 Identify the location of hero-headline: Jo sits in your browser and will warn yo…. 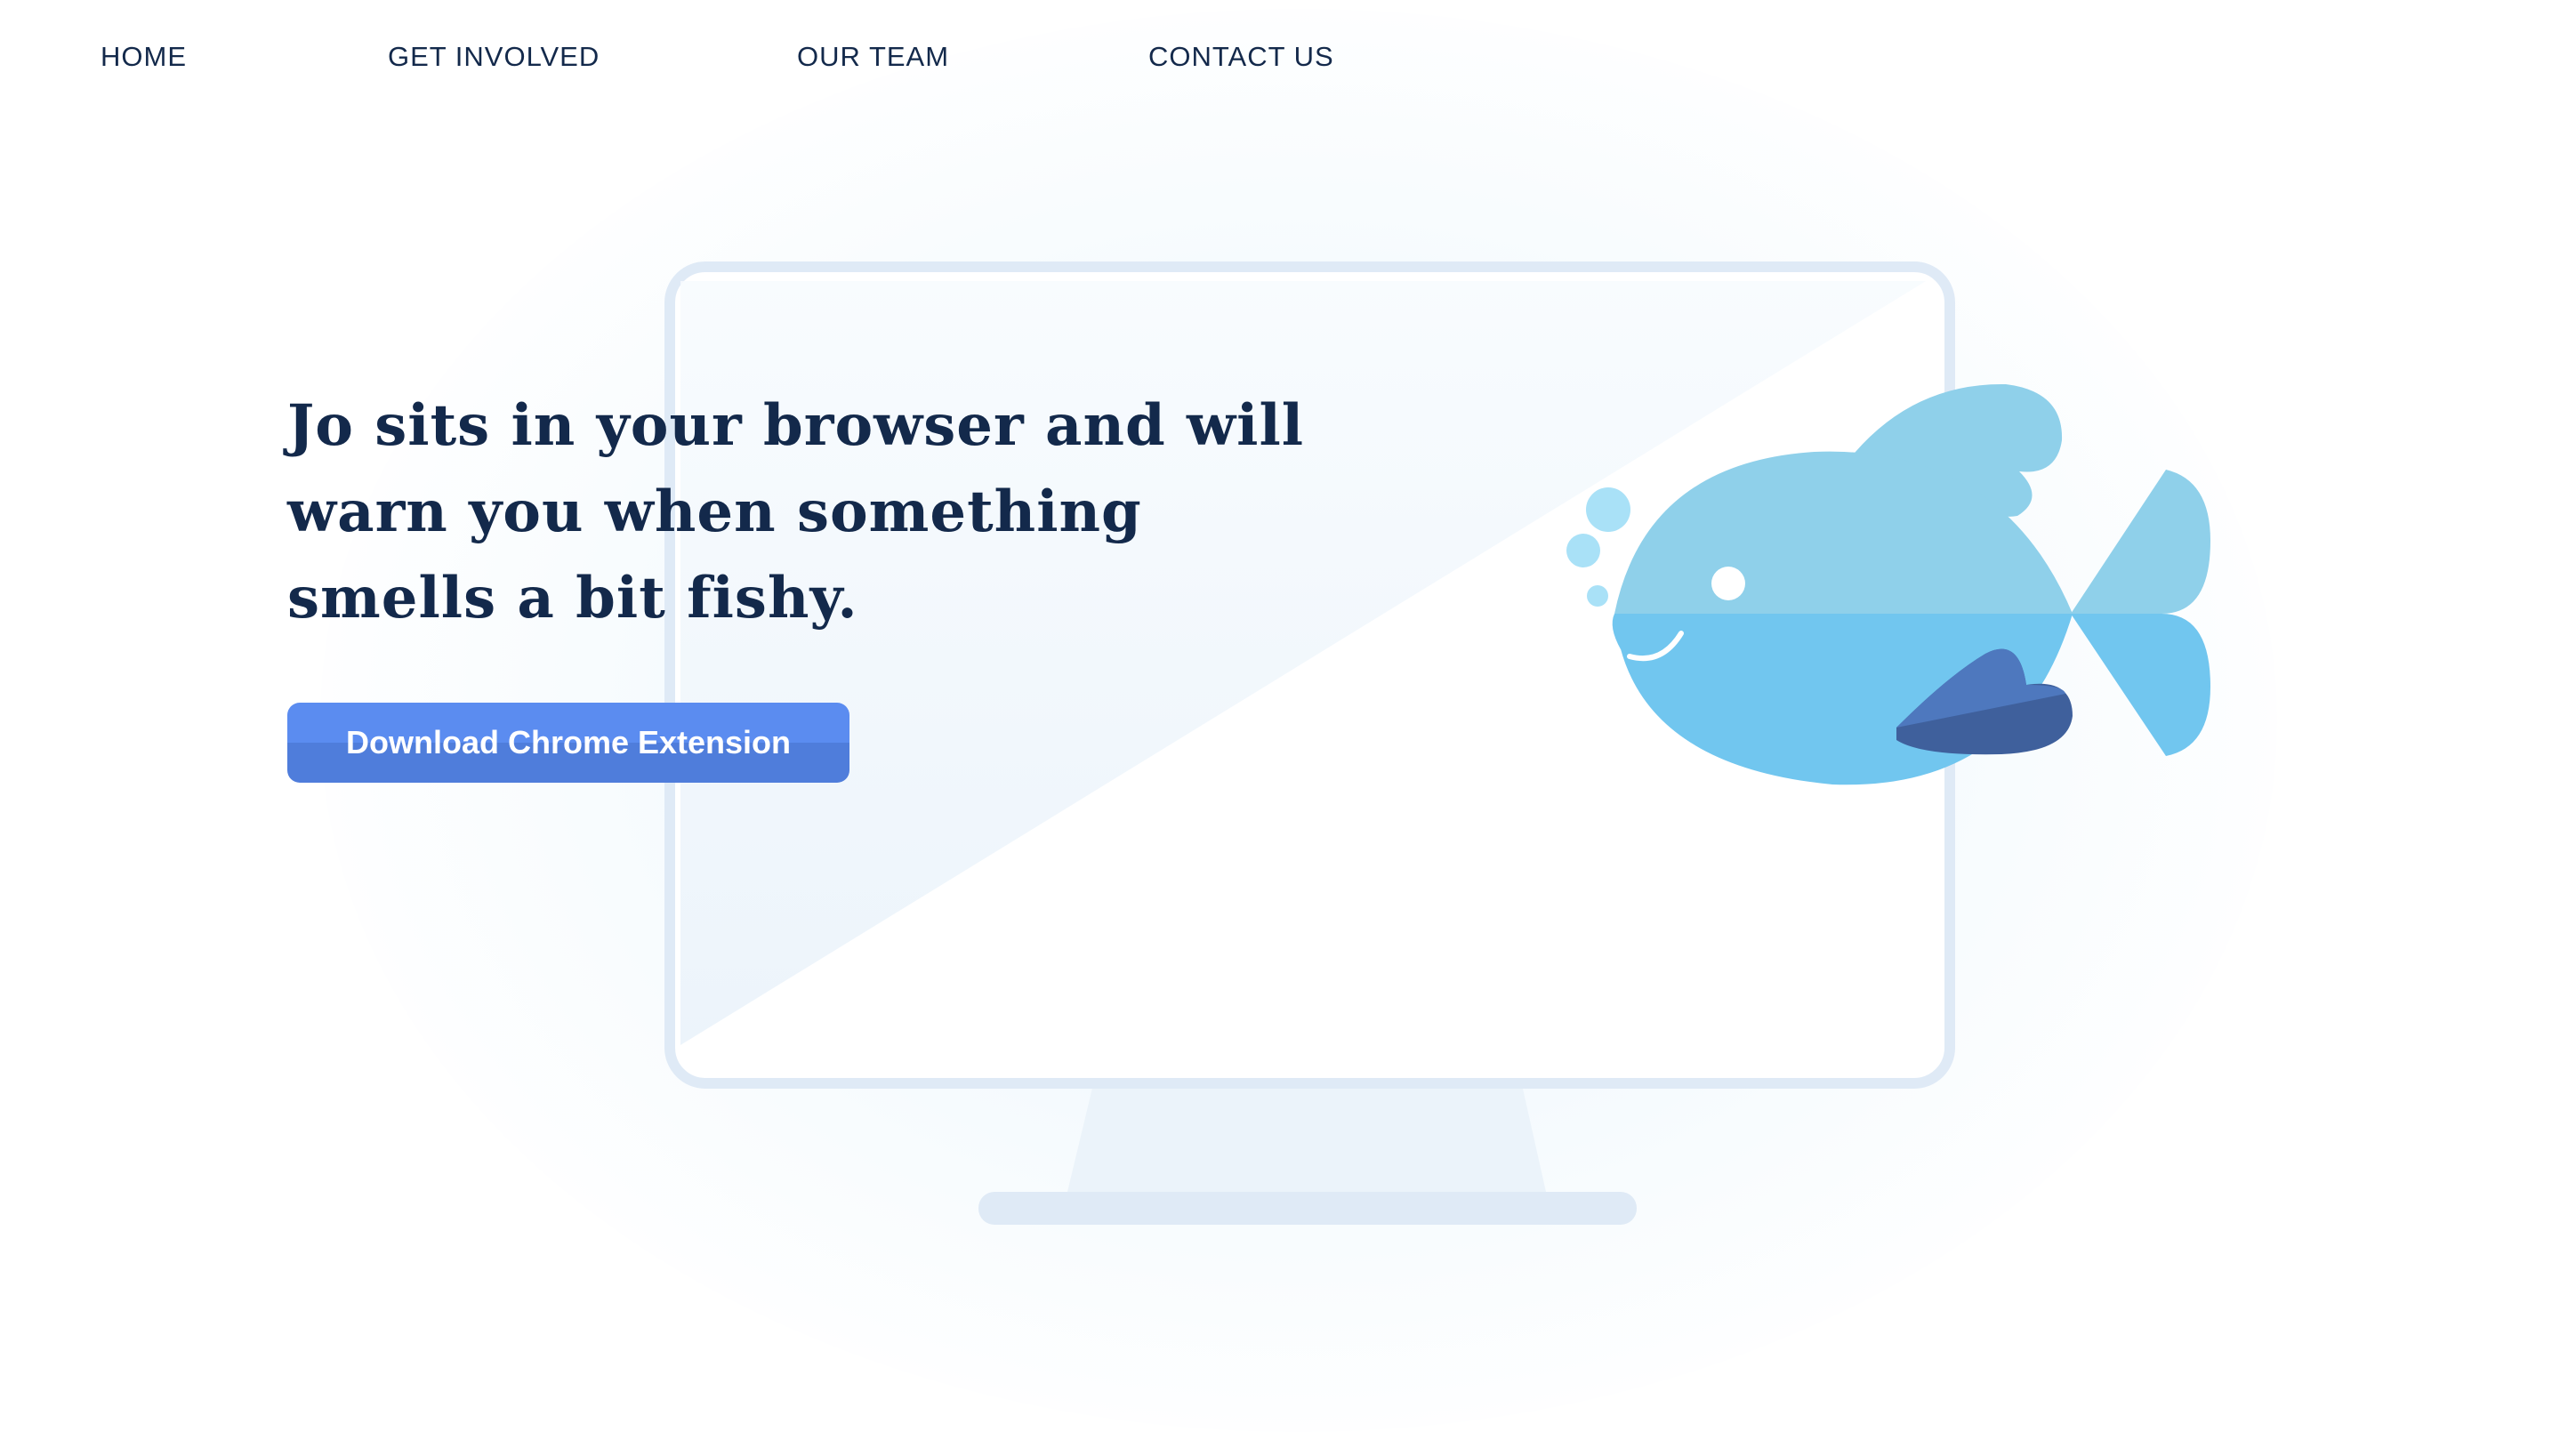
(812, 511).